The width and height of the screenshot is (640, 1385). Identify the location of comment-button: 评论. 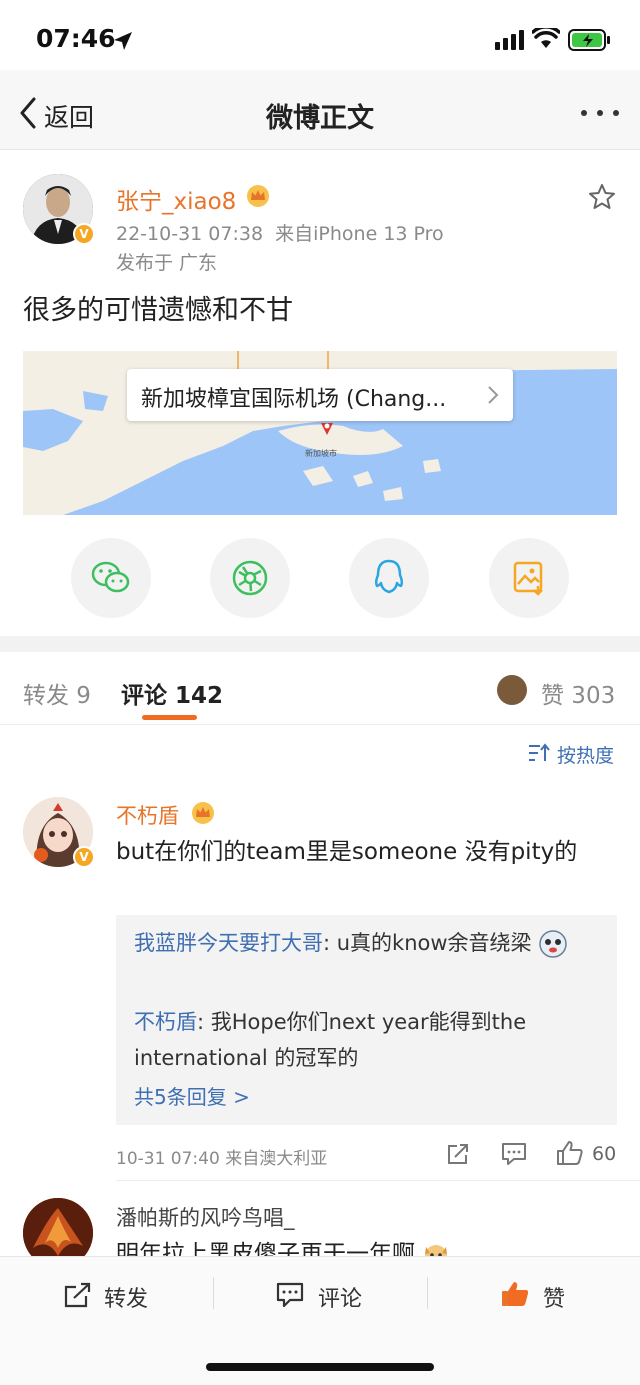
(340, 1297).